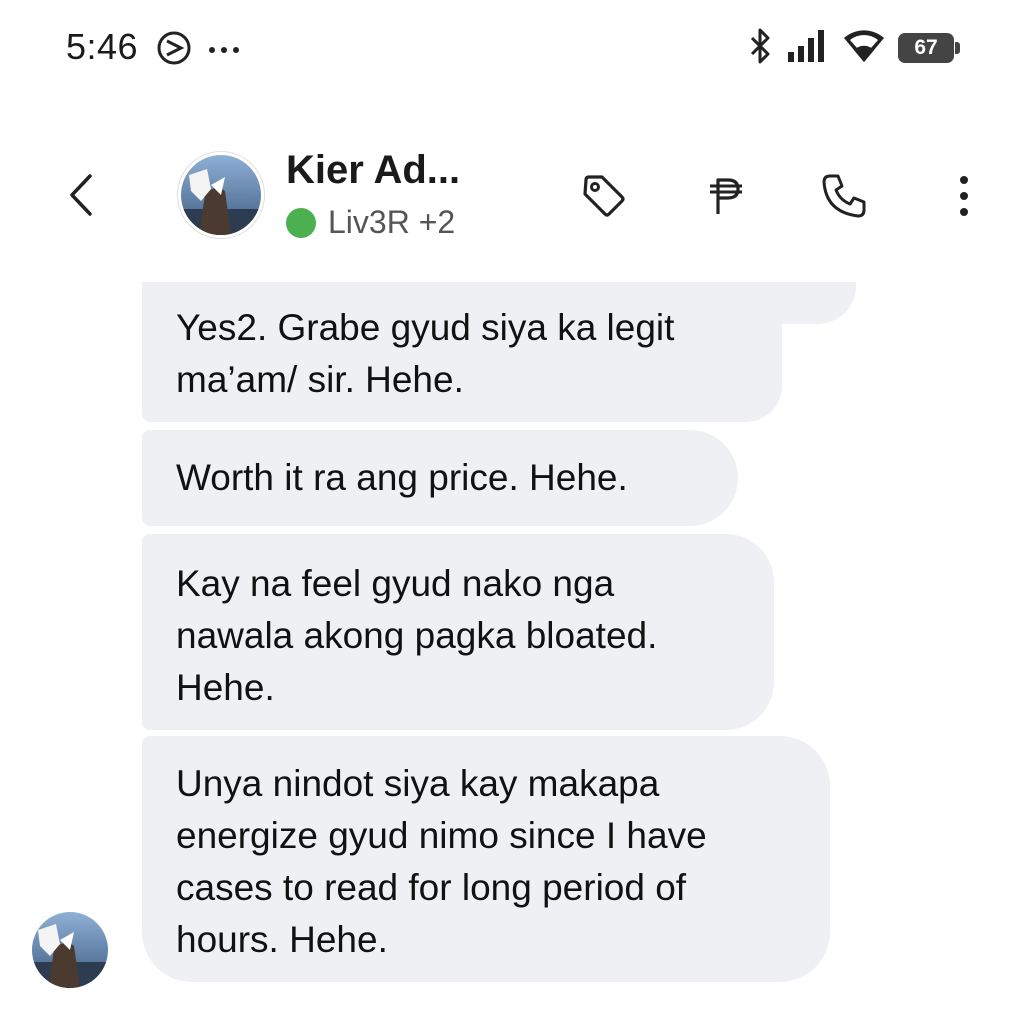 Image resolution: width=1024 pixels, height=1024 pixels. What do you see at coordinates (726, 196) in the screenshot?
I see `peso-icon` at bounding box center [726, 196].